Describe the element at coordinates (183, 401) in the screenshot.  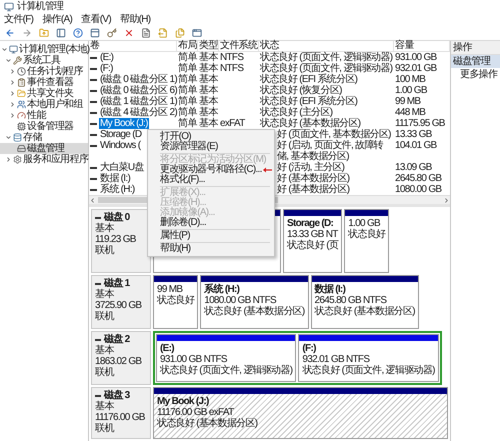
I see `partition-title: My Book (J:)` at that location.